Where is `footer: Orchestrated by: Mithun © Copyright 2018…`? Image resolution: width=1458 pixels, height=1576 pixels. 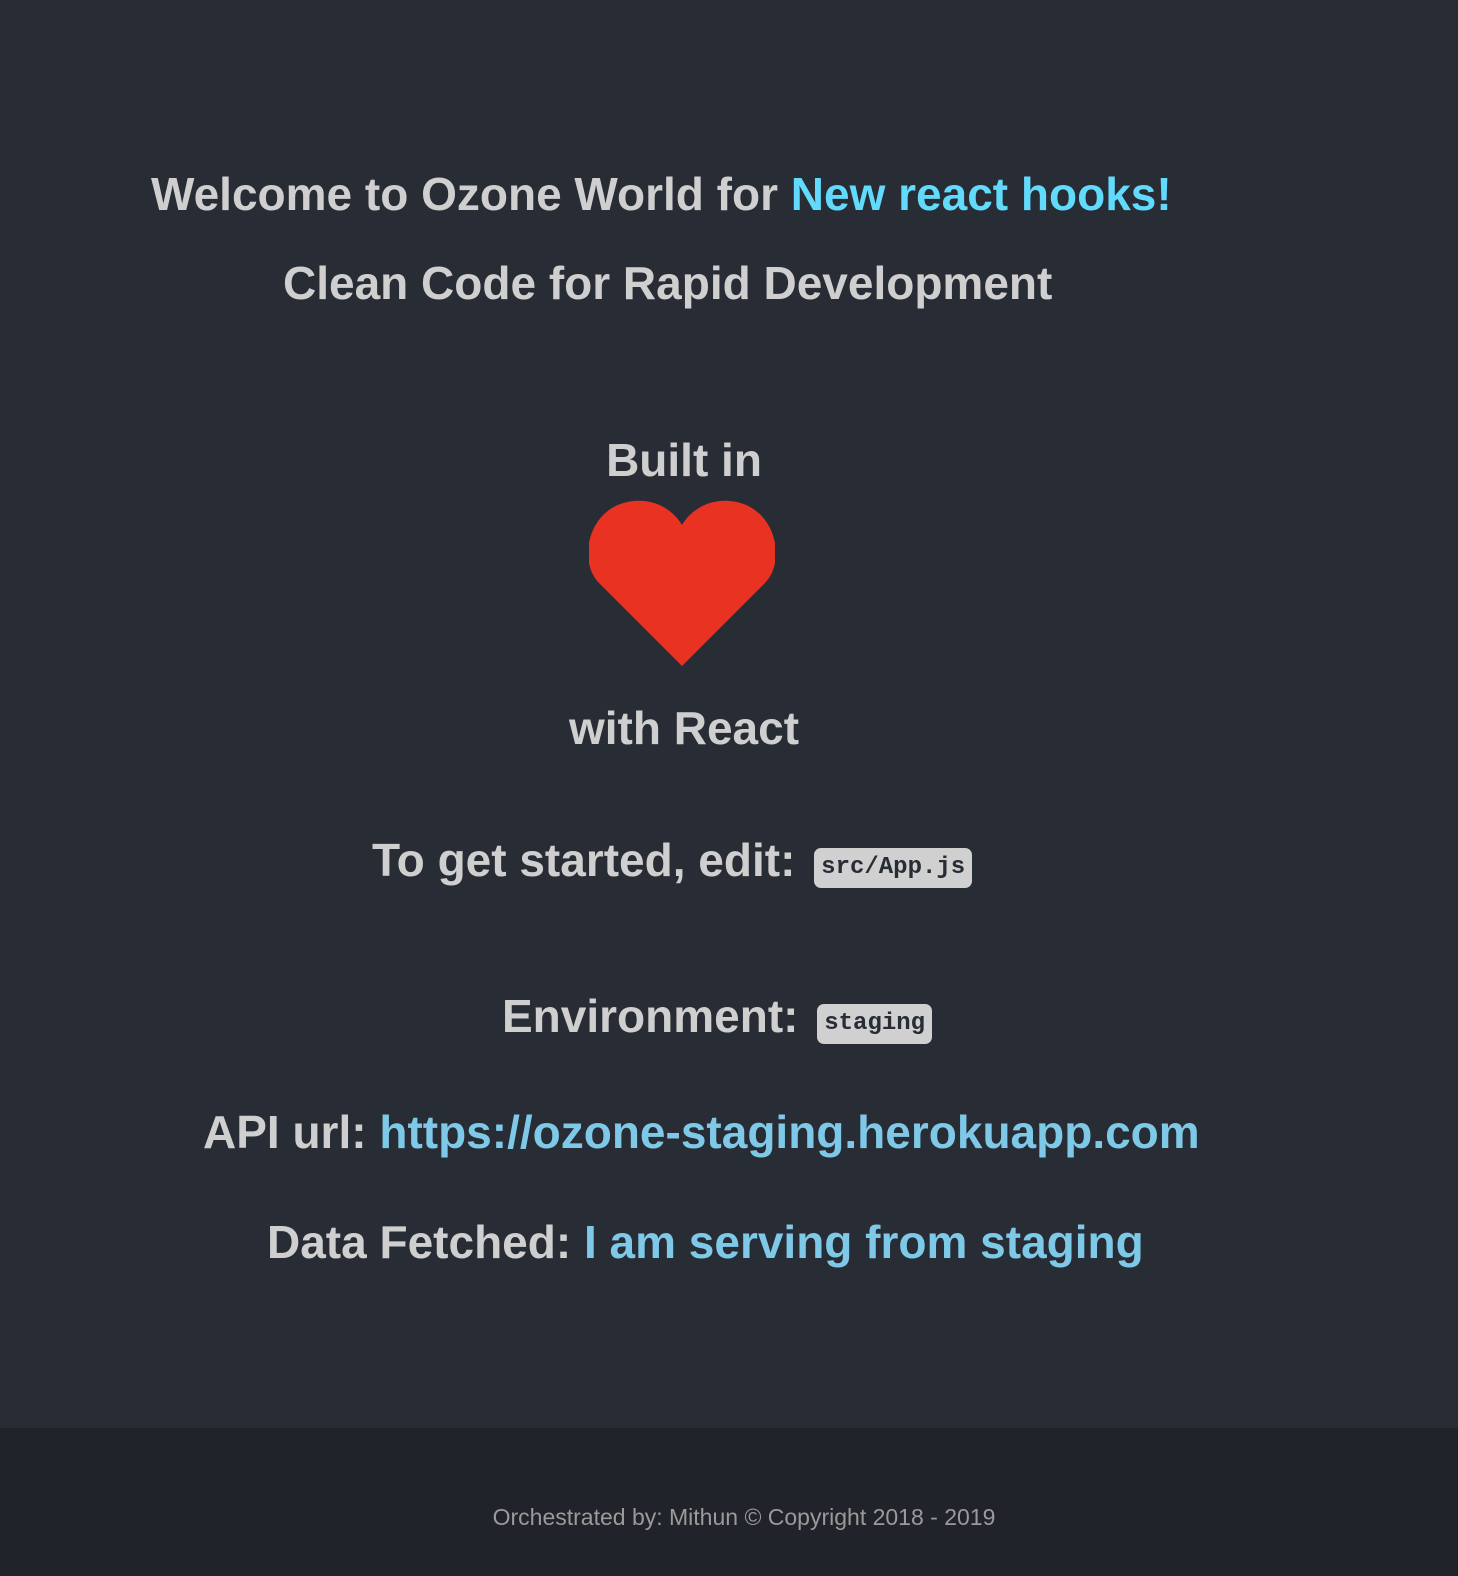
footer: Orchestrated by: Mithun © Copyright 2018… is located at coordinates (729, 1502).